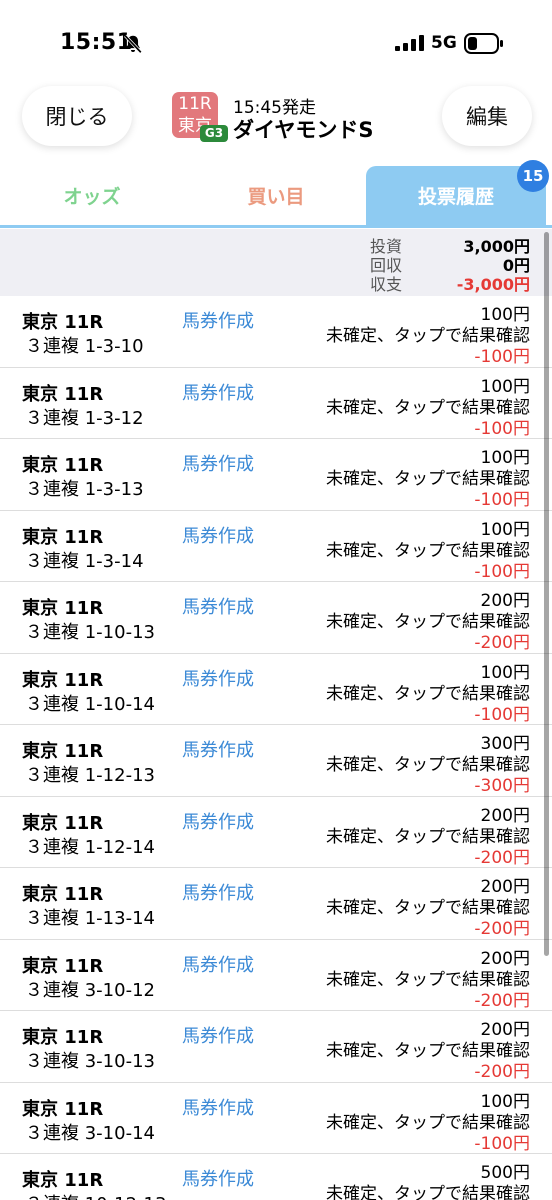  What do you see at coordinates (84, 561) in the screenshot?
I see `ticket-bet: ３連複 1-3-14` at bounding box center [84, 561].